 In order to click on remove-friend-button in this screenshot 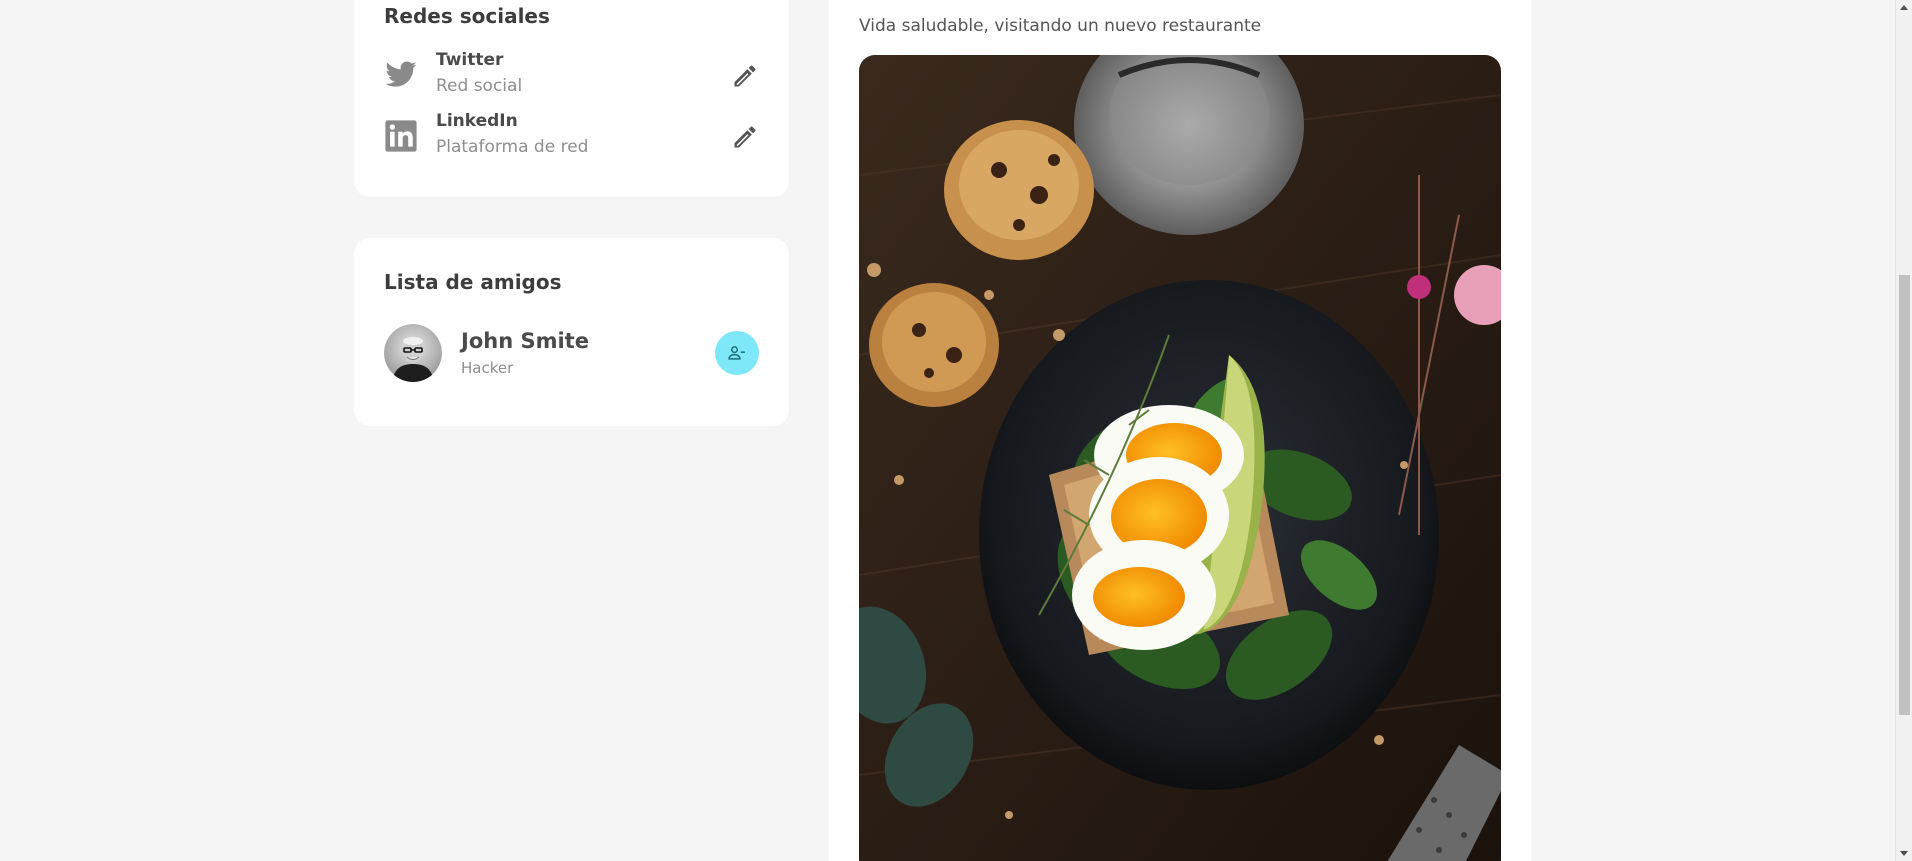, I will do `click(737, 353)`.